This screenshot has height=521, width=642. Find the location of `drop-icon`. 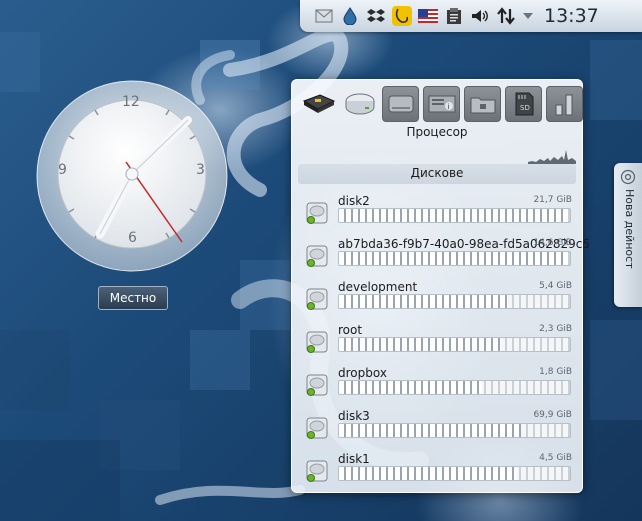

drop-icon is located at coordinates (350, 16).